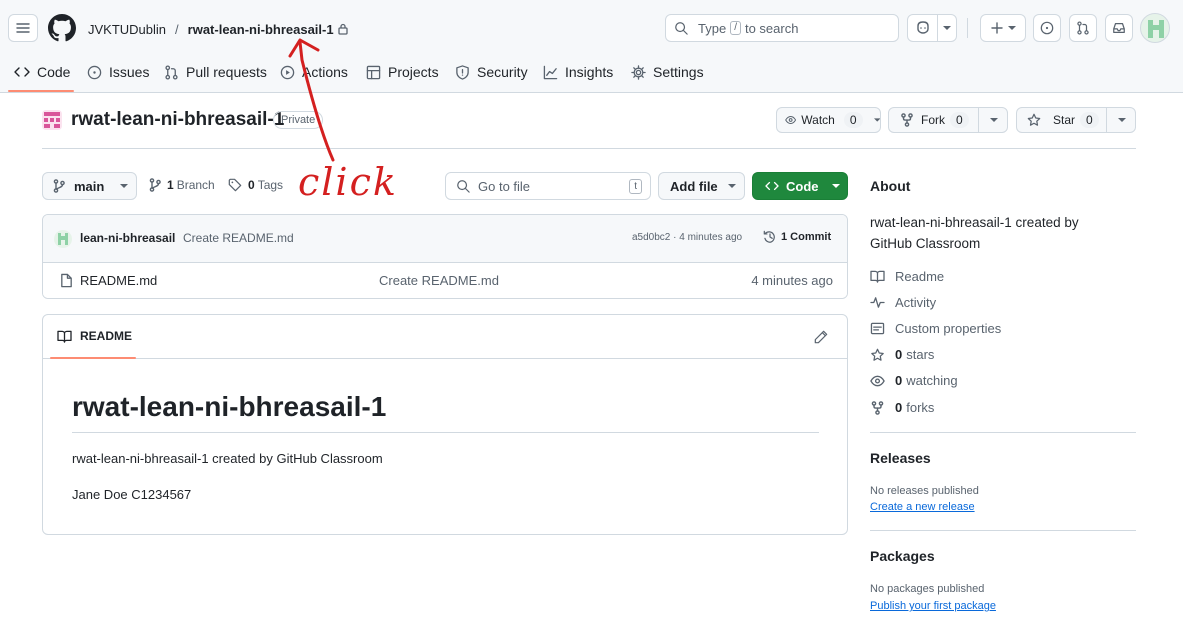 The image size is (1183, 633). I want to click on file-row: README.md Create README.md 4 minutes ago, so click(445, 280).